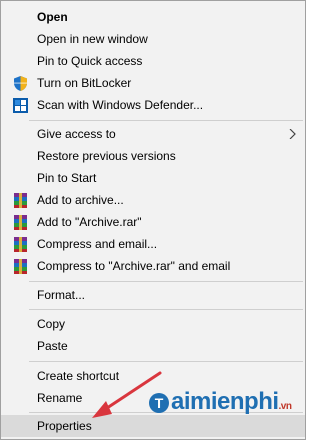 This screenshot has width=320, height=440. Describe the element at coordinates (134, 266) in the screenshot. I see `menu-item-label: Compress to "Archive.rar" and email` at that location.